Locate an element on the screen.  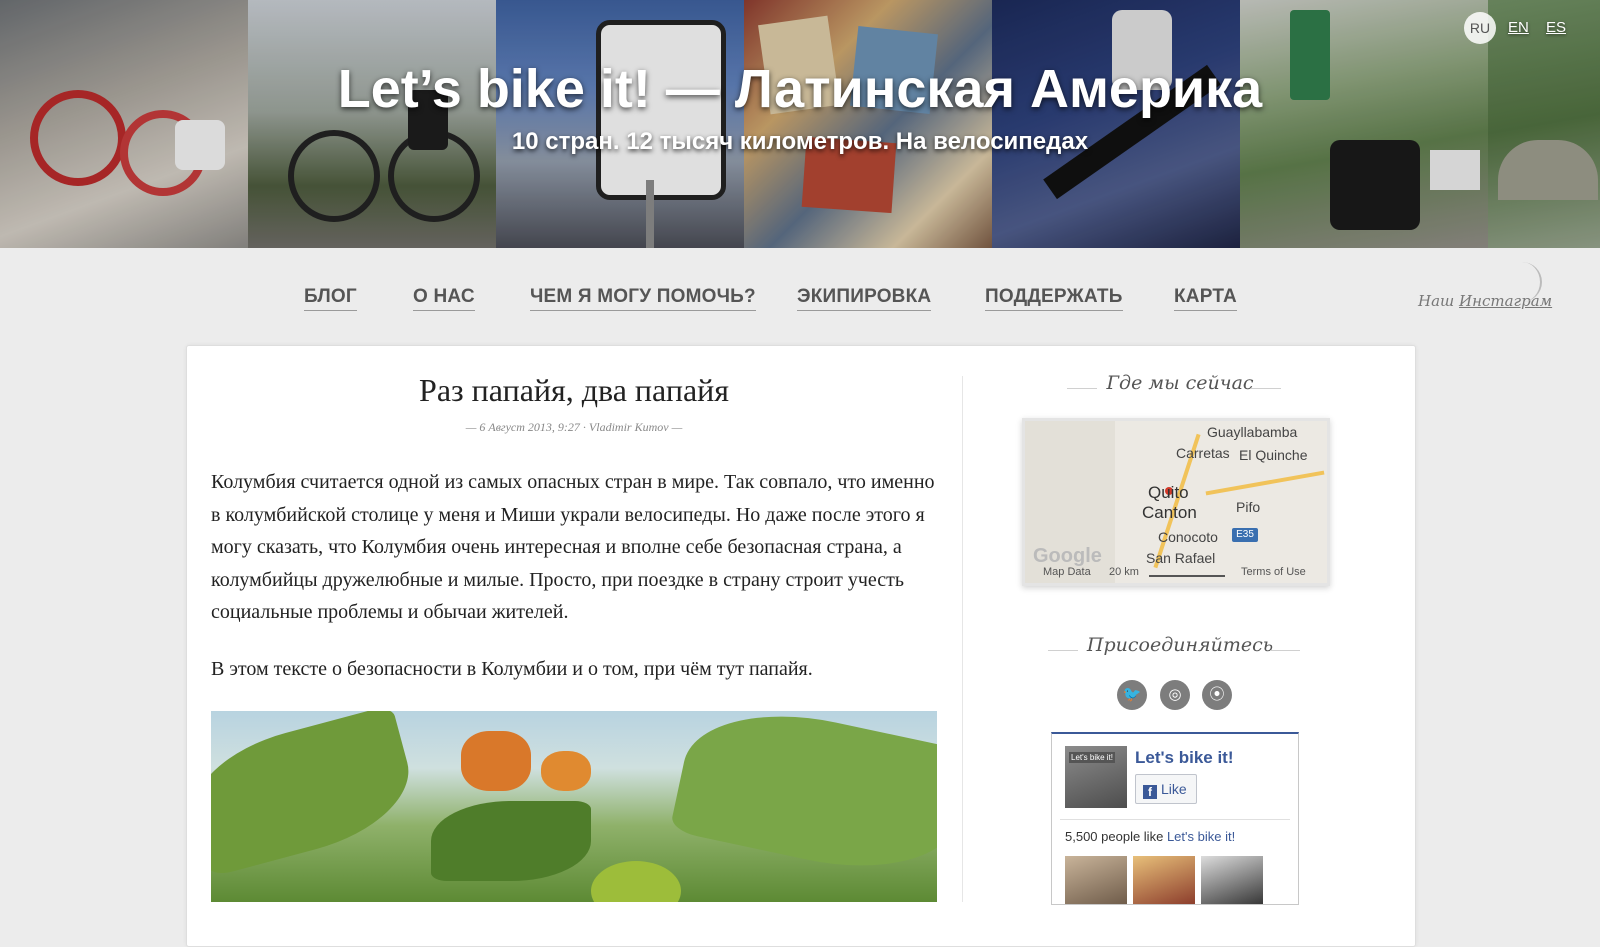
map-label-el-quinche: El Quinche is located at coordinates (1273, 455).